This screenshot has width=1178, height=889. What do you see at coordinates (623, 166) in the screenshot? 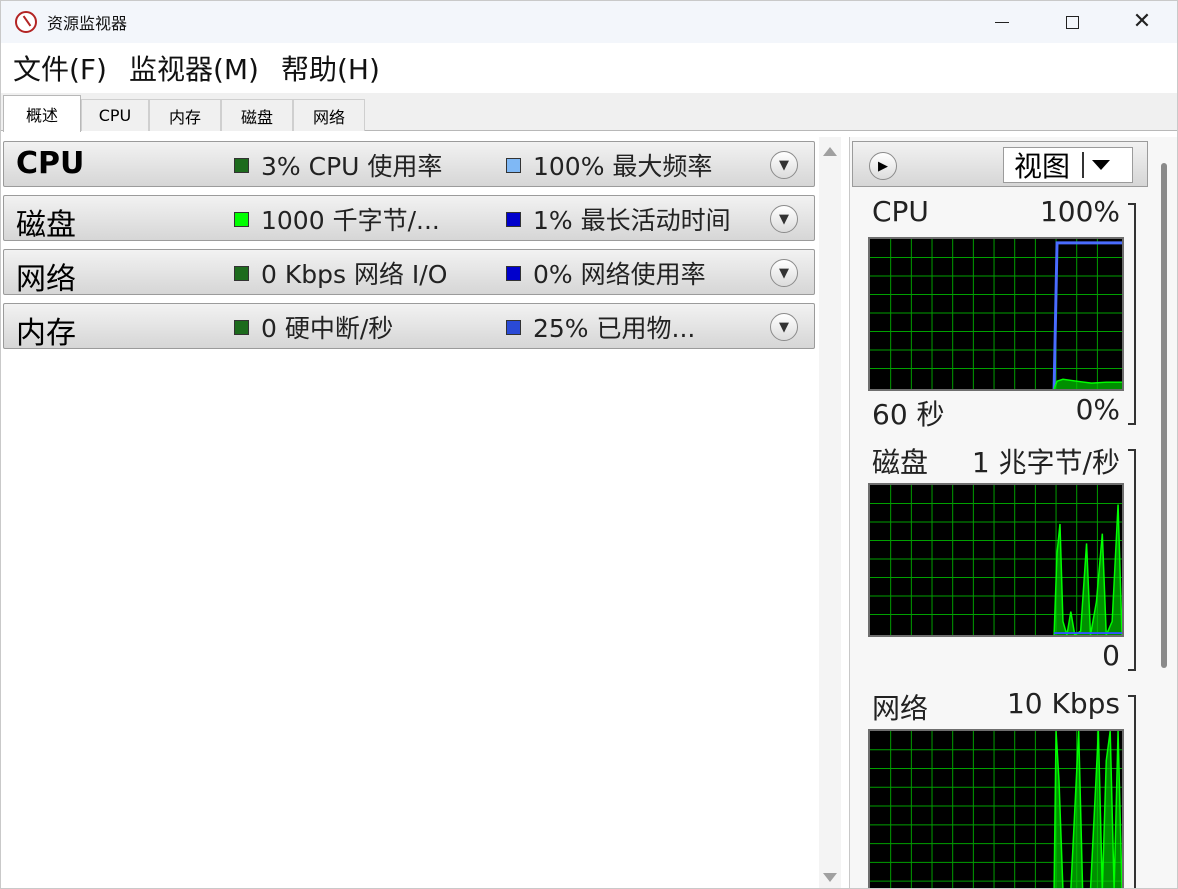
I see `metric-text: 100% 最大频率` at bounding box center [623, 166].